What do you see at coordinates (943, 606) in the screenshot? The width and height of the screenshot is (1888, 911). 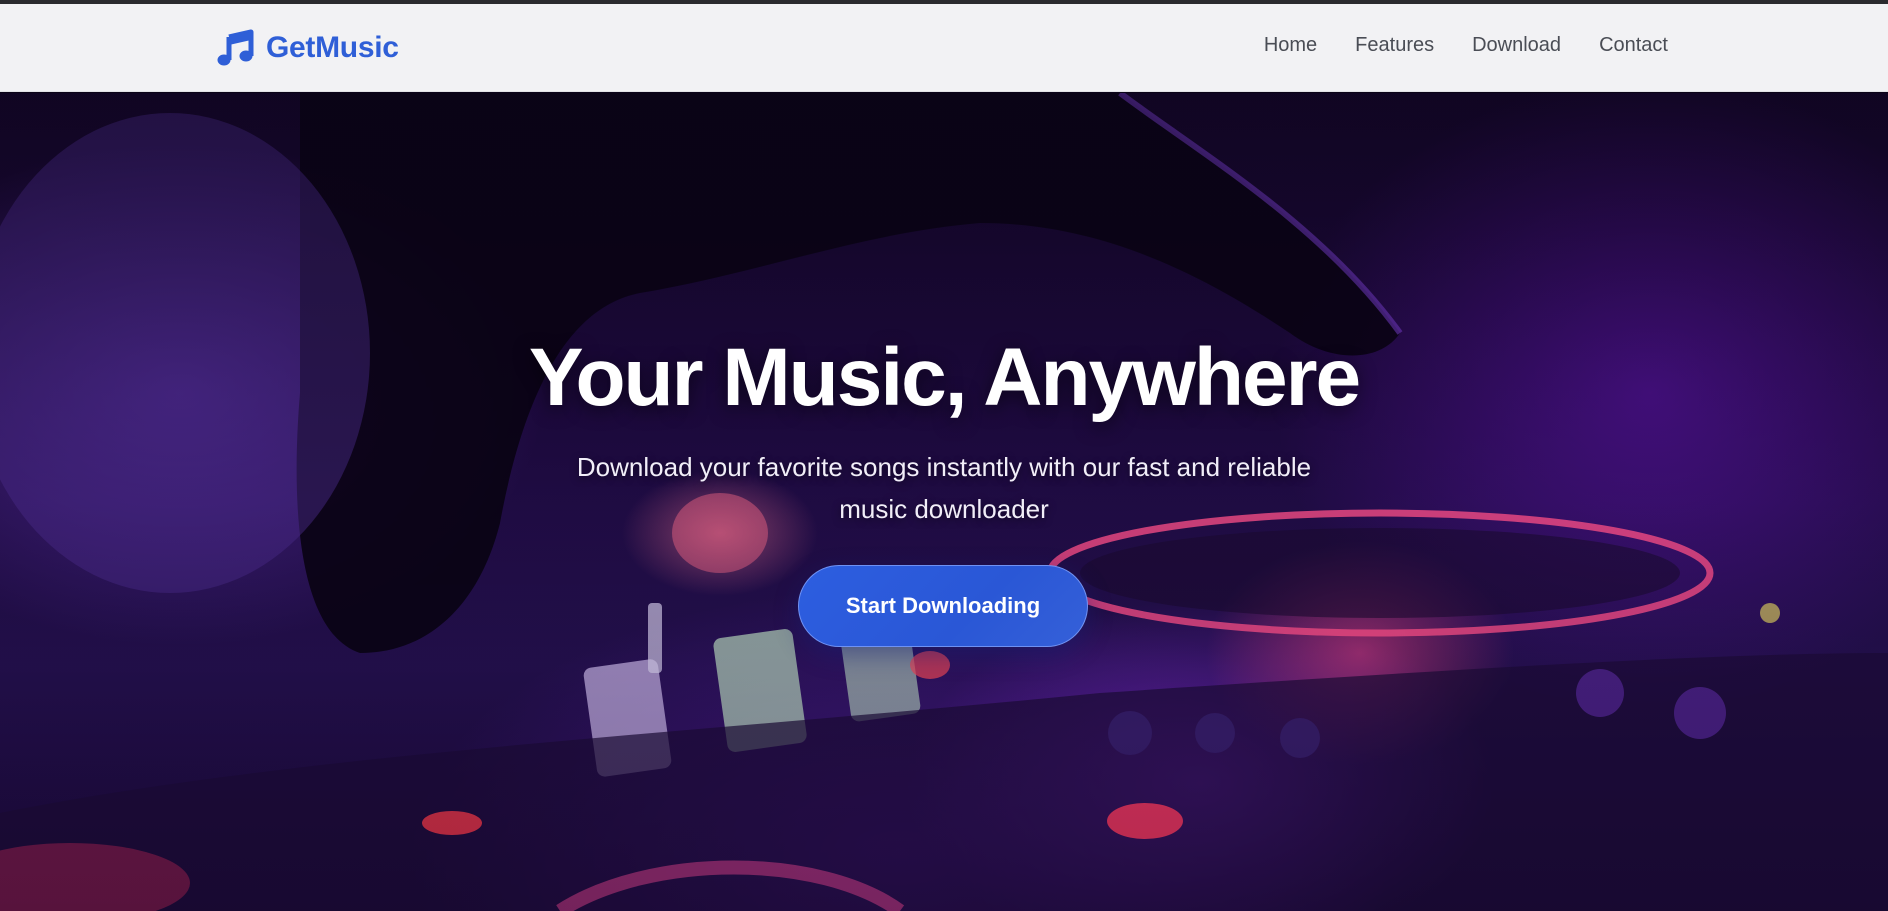 I see `start-downloading-button: Start Downloading` at bounding box center [943, 606].